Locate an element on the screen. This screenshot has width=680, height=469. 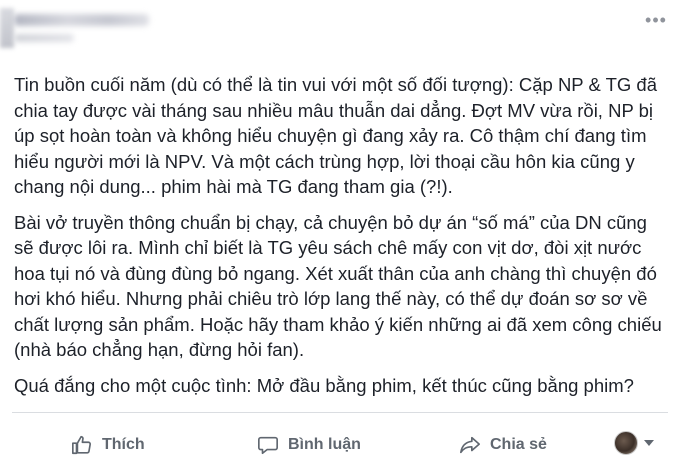
post-actions-bar: Thích Bình luận Chia sẻ is located at coordinates (340, 441).